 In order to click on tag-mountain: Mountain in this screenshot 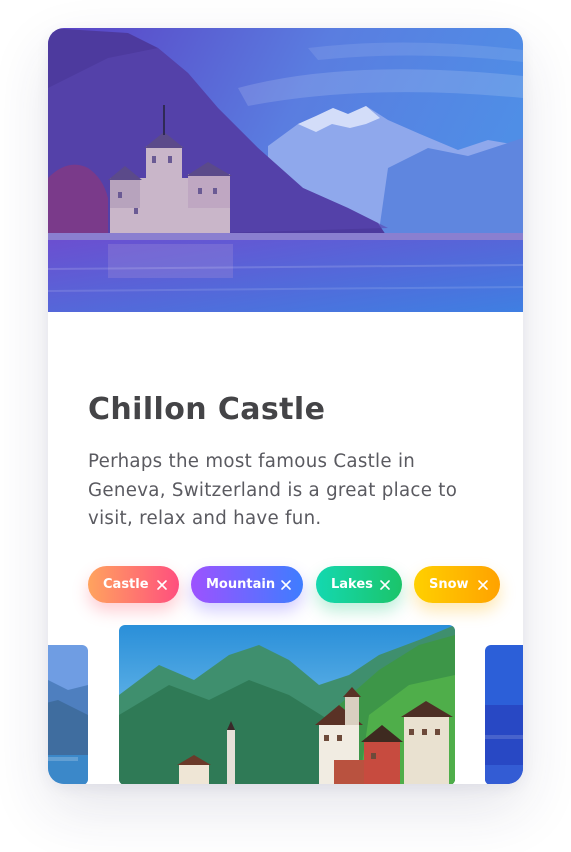, I will do `click(247, 584)`.